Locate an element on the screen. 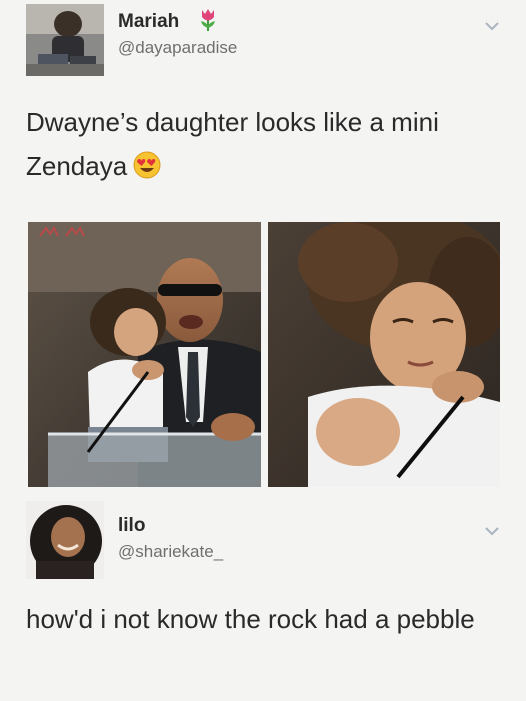 This screenshot has height=701, width=526. tweet-text: how'd i not know the rock had a pebble is located at coordinates (250, 619).